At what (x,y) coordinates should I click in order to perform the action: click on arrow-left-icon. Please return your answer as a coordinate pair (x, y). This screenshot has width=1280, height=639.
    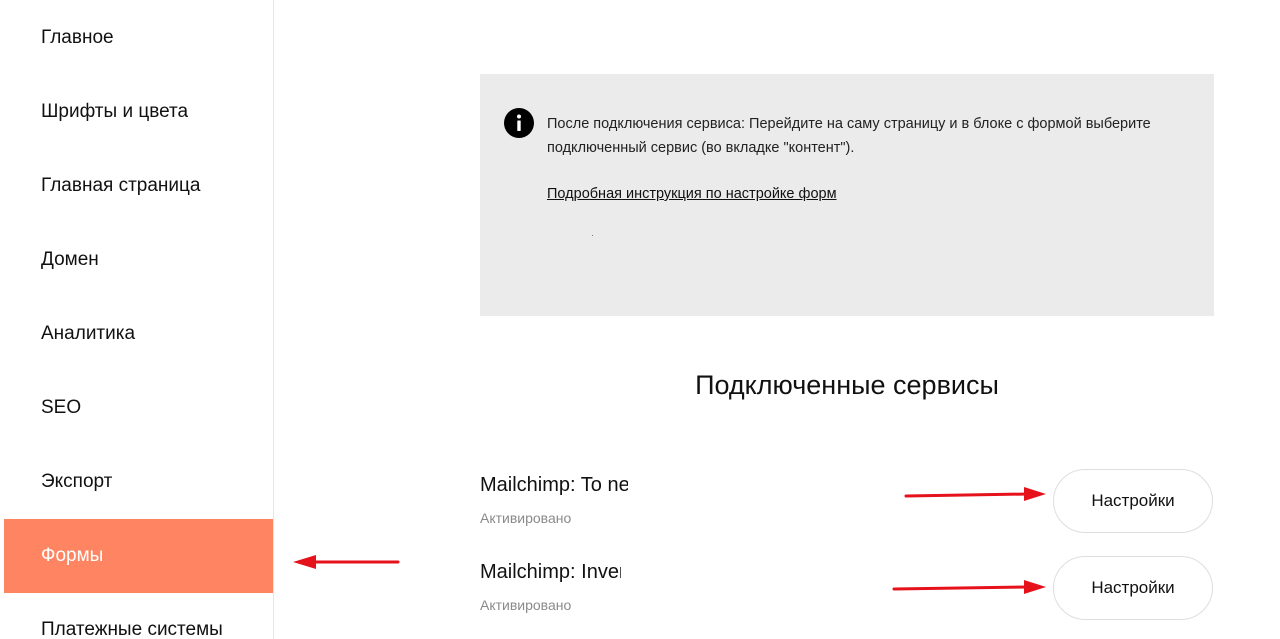
    Looking at the image, I should click on (346, 562).